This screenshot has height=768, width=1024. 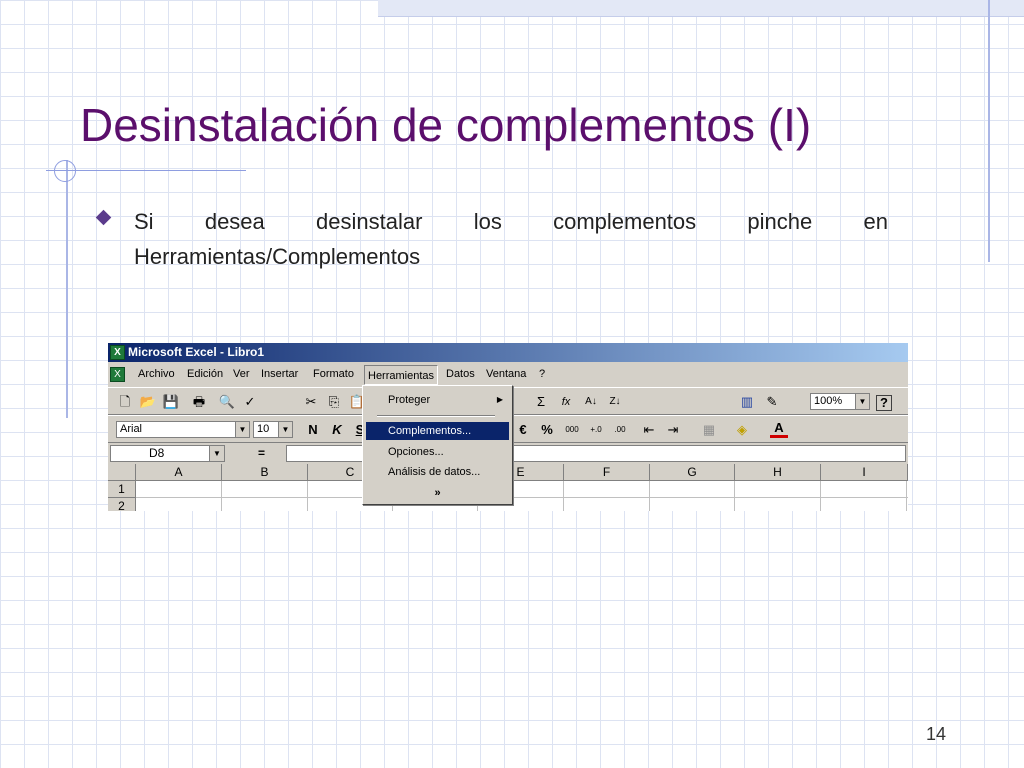 I want to click on row-gridline, so click(x=522, y=497).